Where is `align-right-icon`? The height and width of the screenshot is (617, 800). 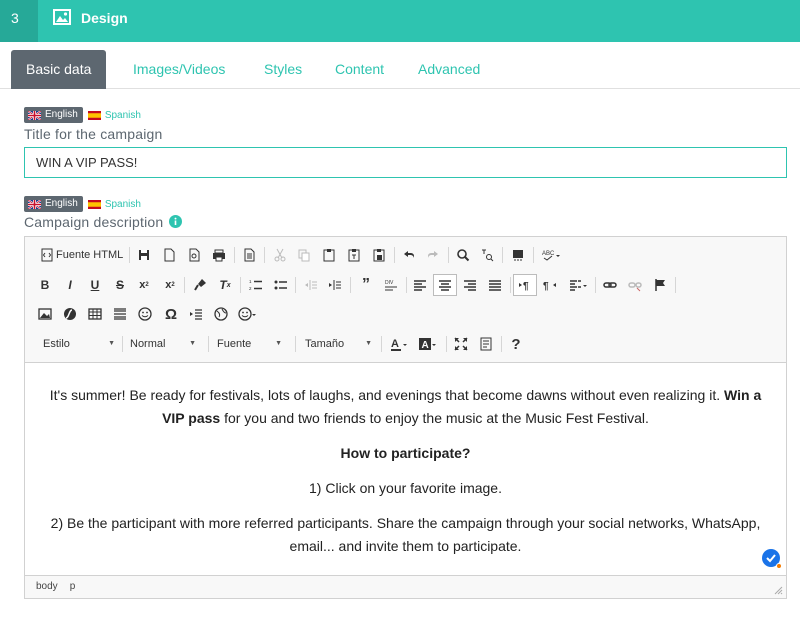
align-right-icon is located at coordinates (470, 285).